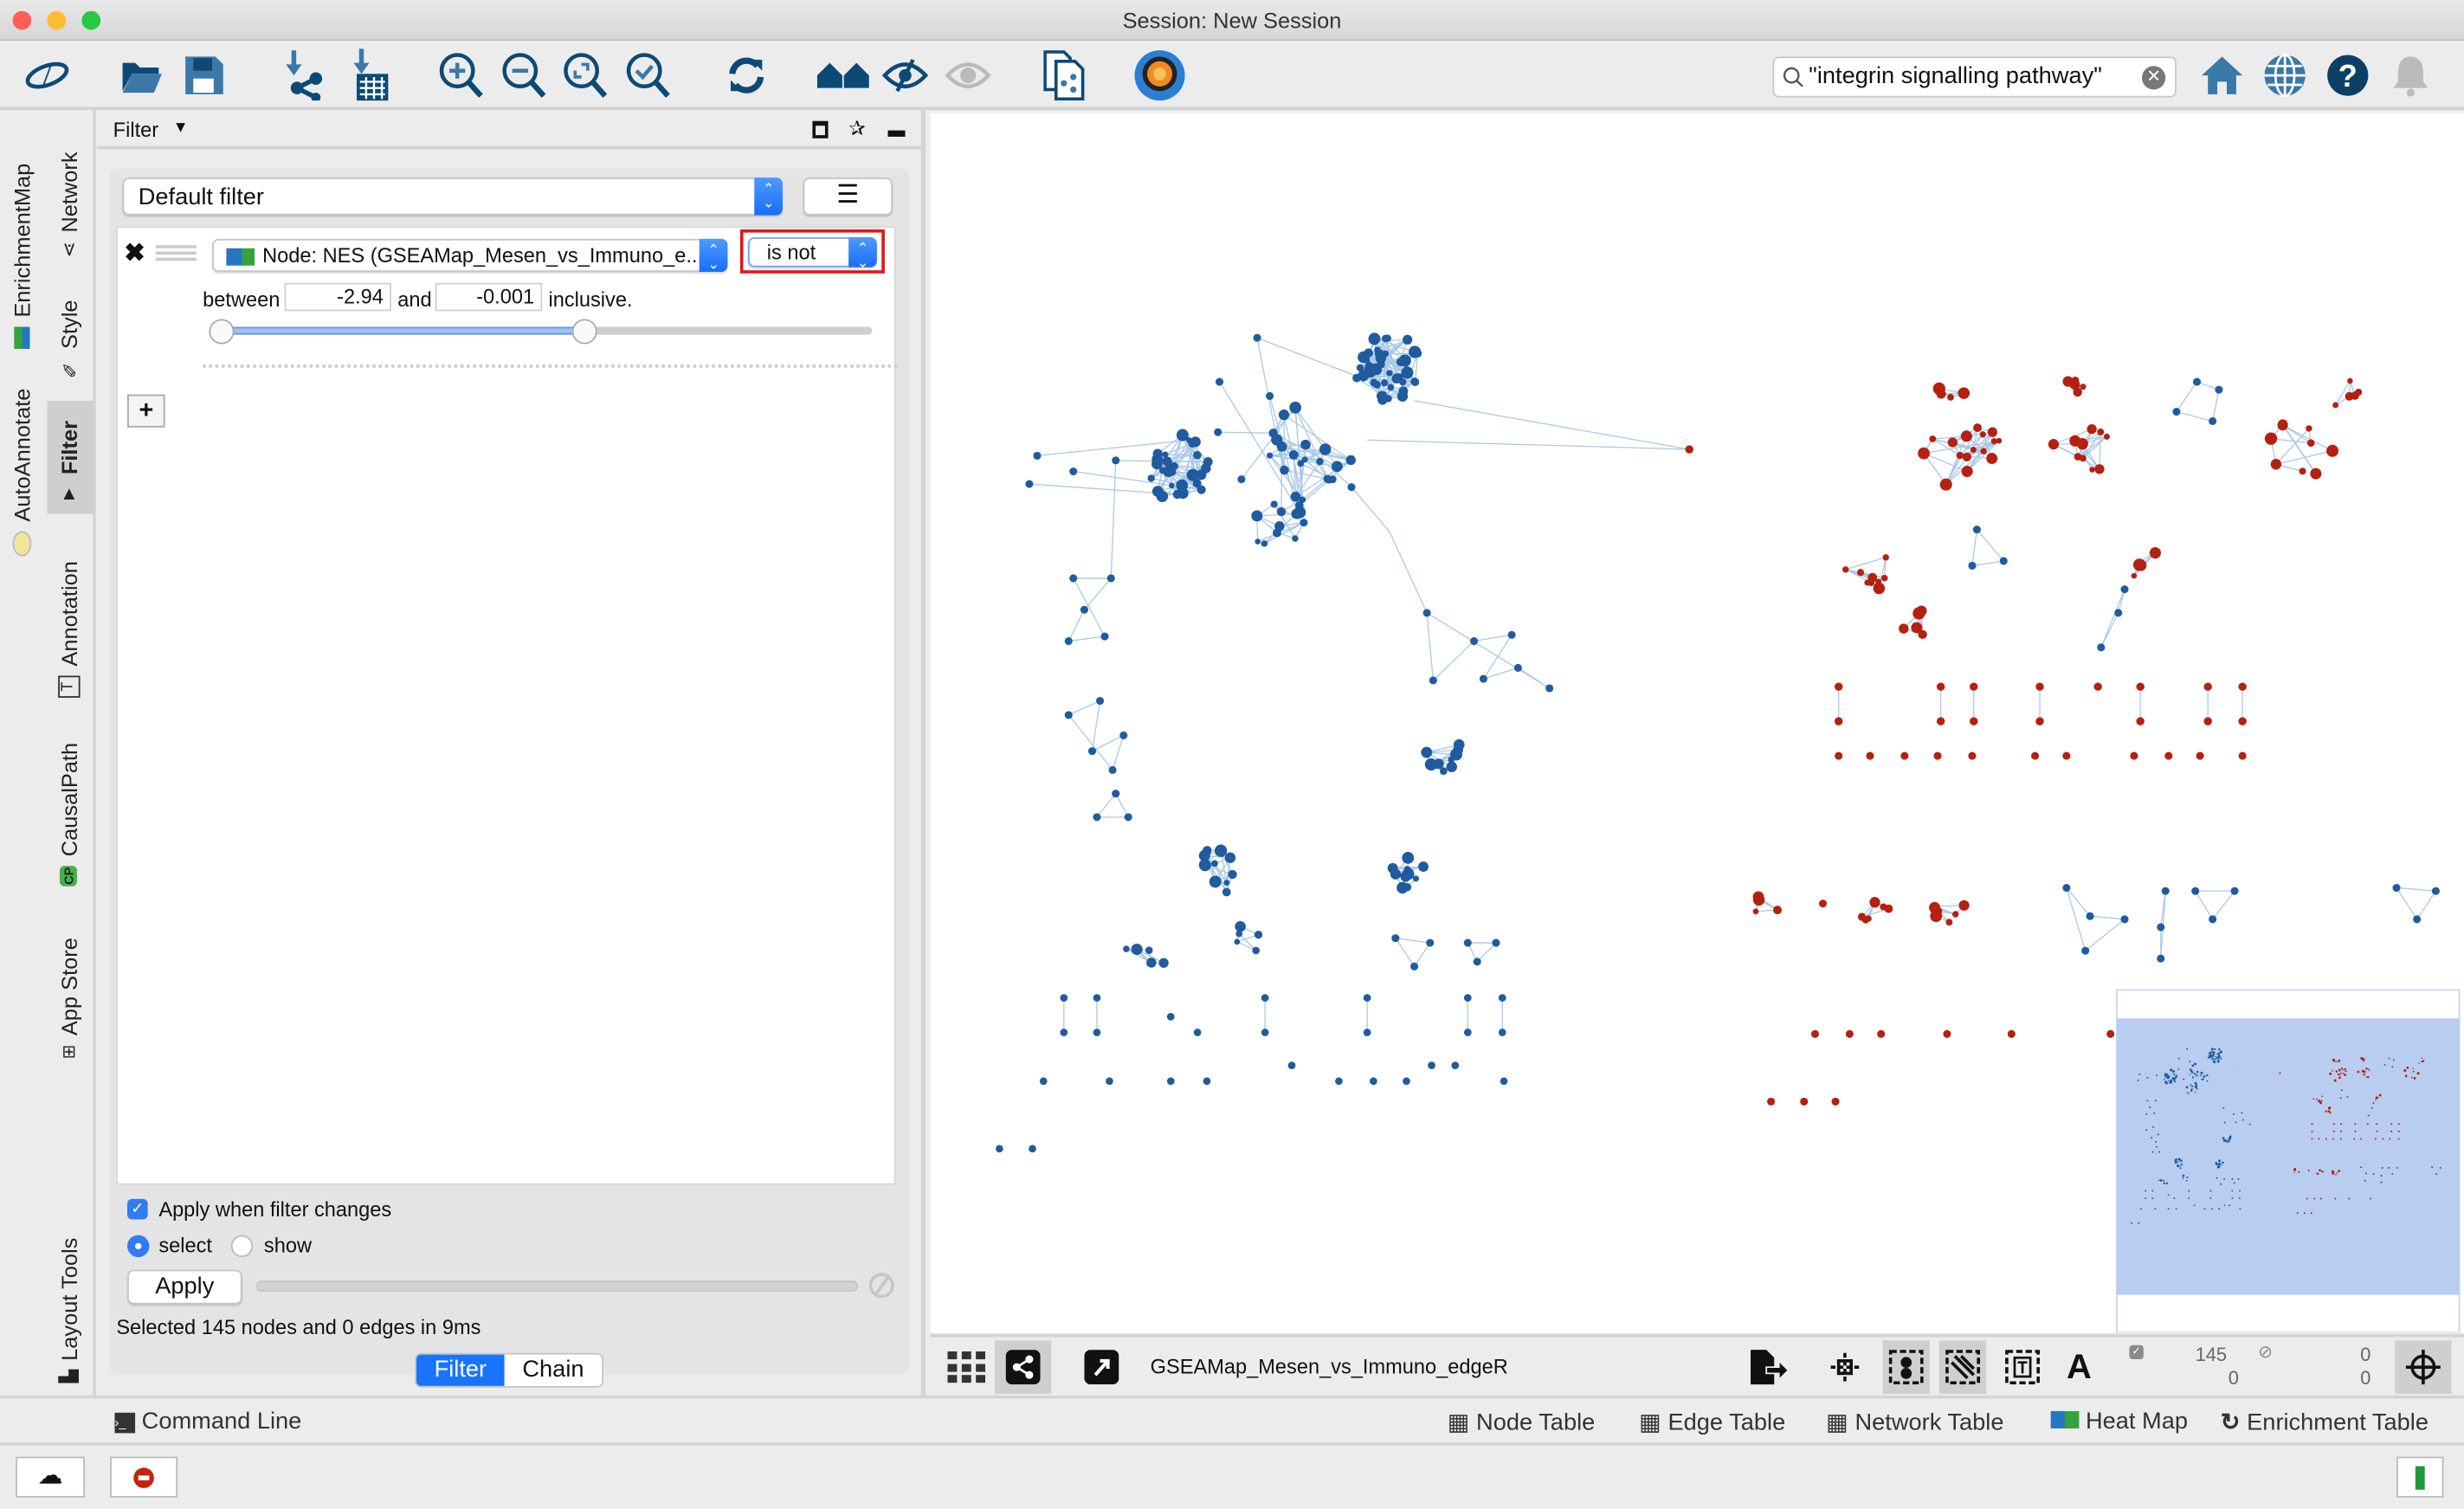  I want to click on network-view-icon, so click(1023, 1367).